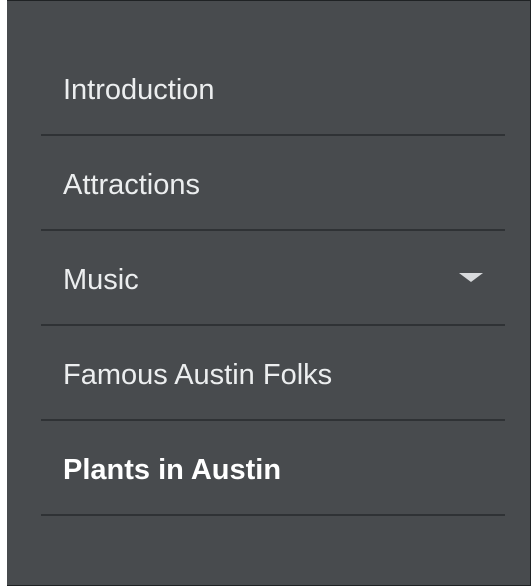 Image resolution: width=531 pixels, height=586 pixels. I want to click on sidebar-item-label: Attractions, so click(131, 185).